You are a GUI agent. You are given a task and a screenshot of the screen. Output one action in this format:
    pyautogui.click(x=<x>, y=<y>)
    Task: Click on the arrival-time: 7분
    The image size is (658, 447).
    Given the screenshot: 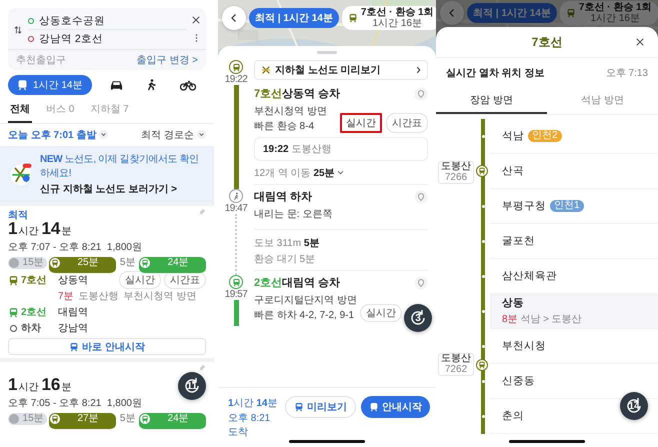 What is the action you would take?
    pyautogui.click(x=66, y=296)
    